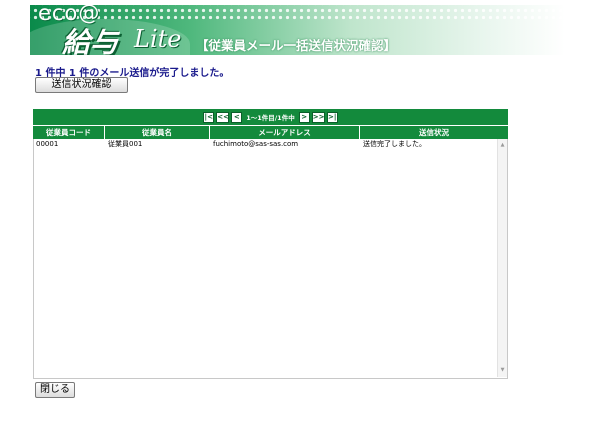  I want to click on prev-page-button: <, so click(237, 117).